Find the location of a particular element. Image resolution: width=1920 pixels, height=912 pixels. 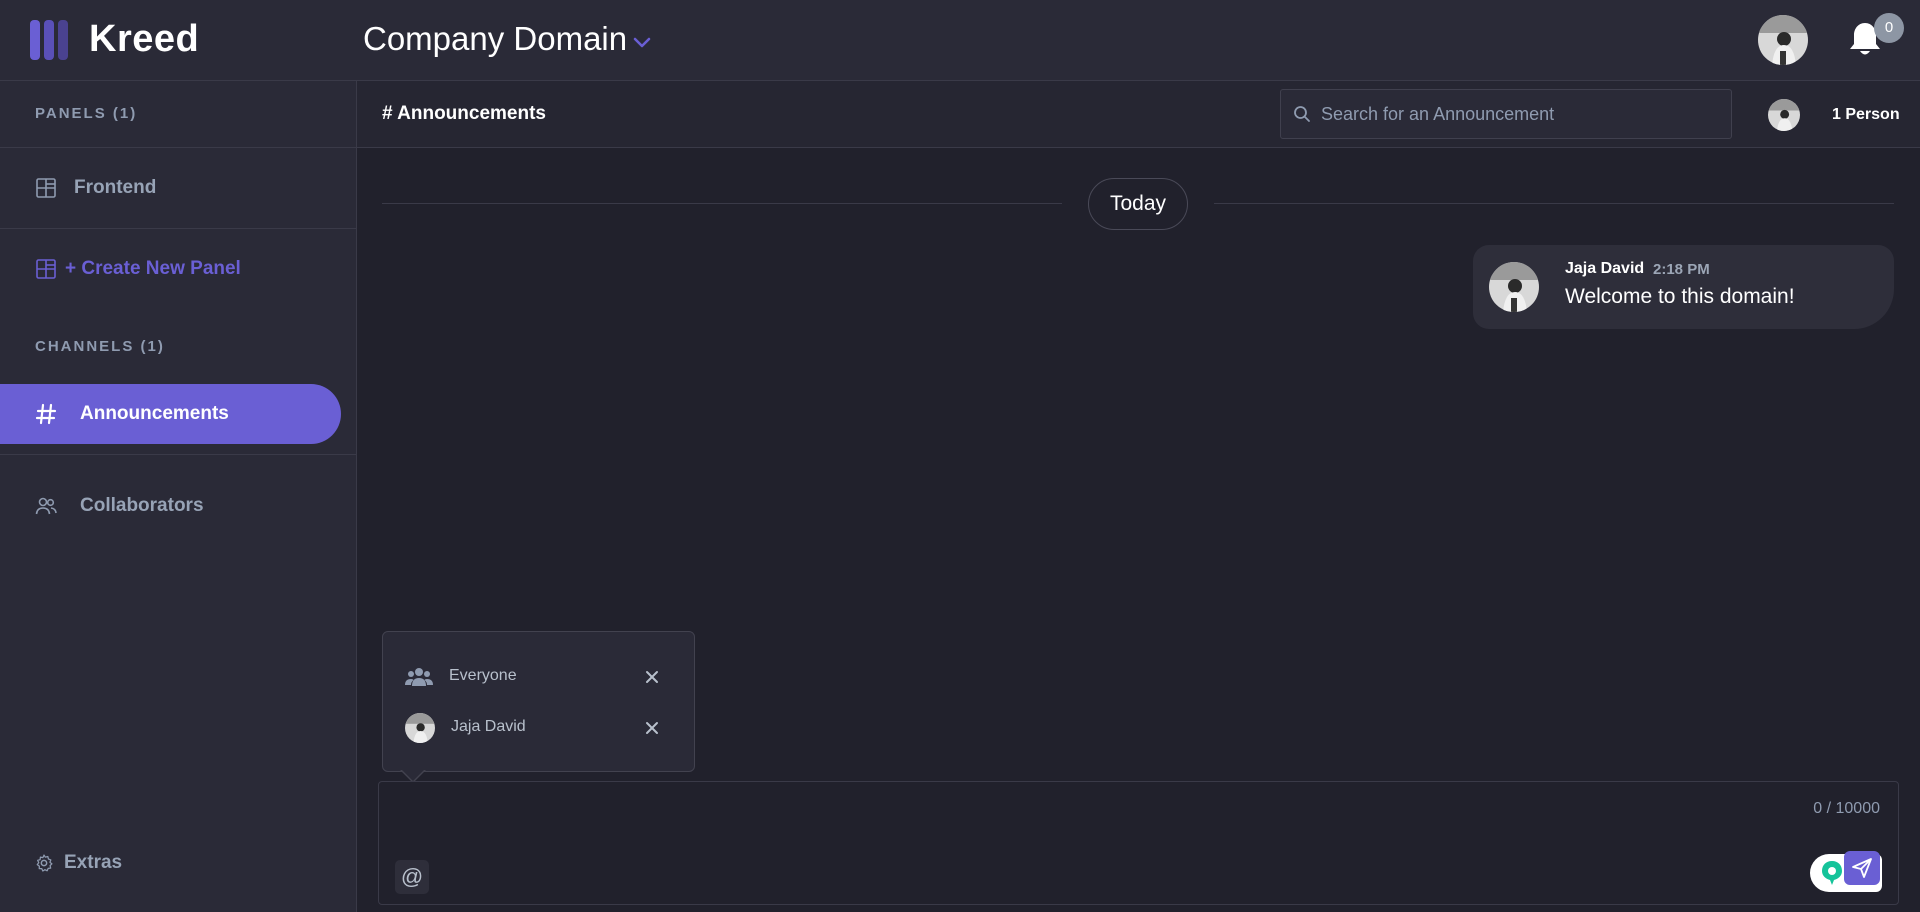

search-box is located at coordinates (1506, 114).